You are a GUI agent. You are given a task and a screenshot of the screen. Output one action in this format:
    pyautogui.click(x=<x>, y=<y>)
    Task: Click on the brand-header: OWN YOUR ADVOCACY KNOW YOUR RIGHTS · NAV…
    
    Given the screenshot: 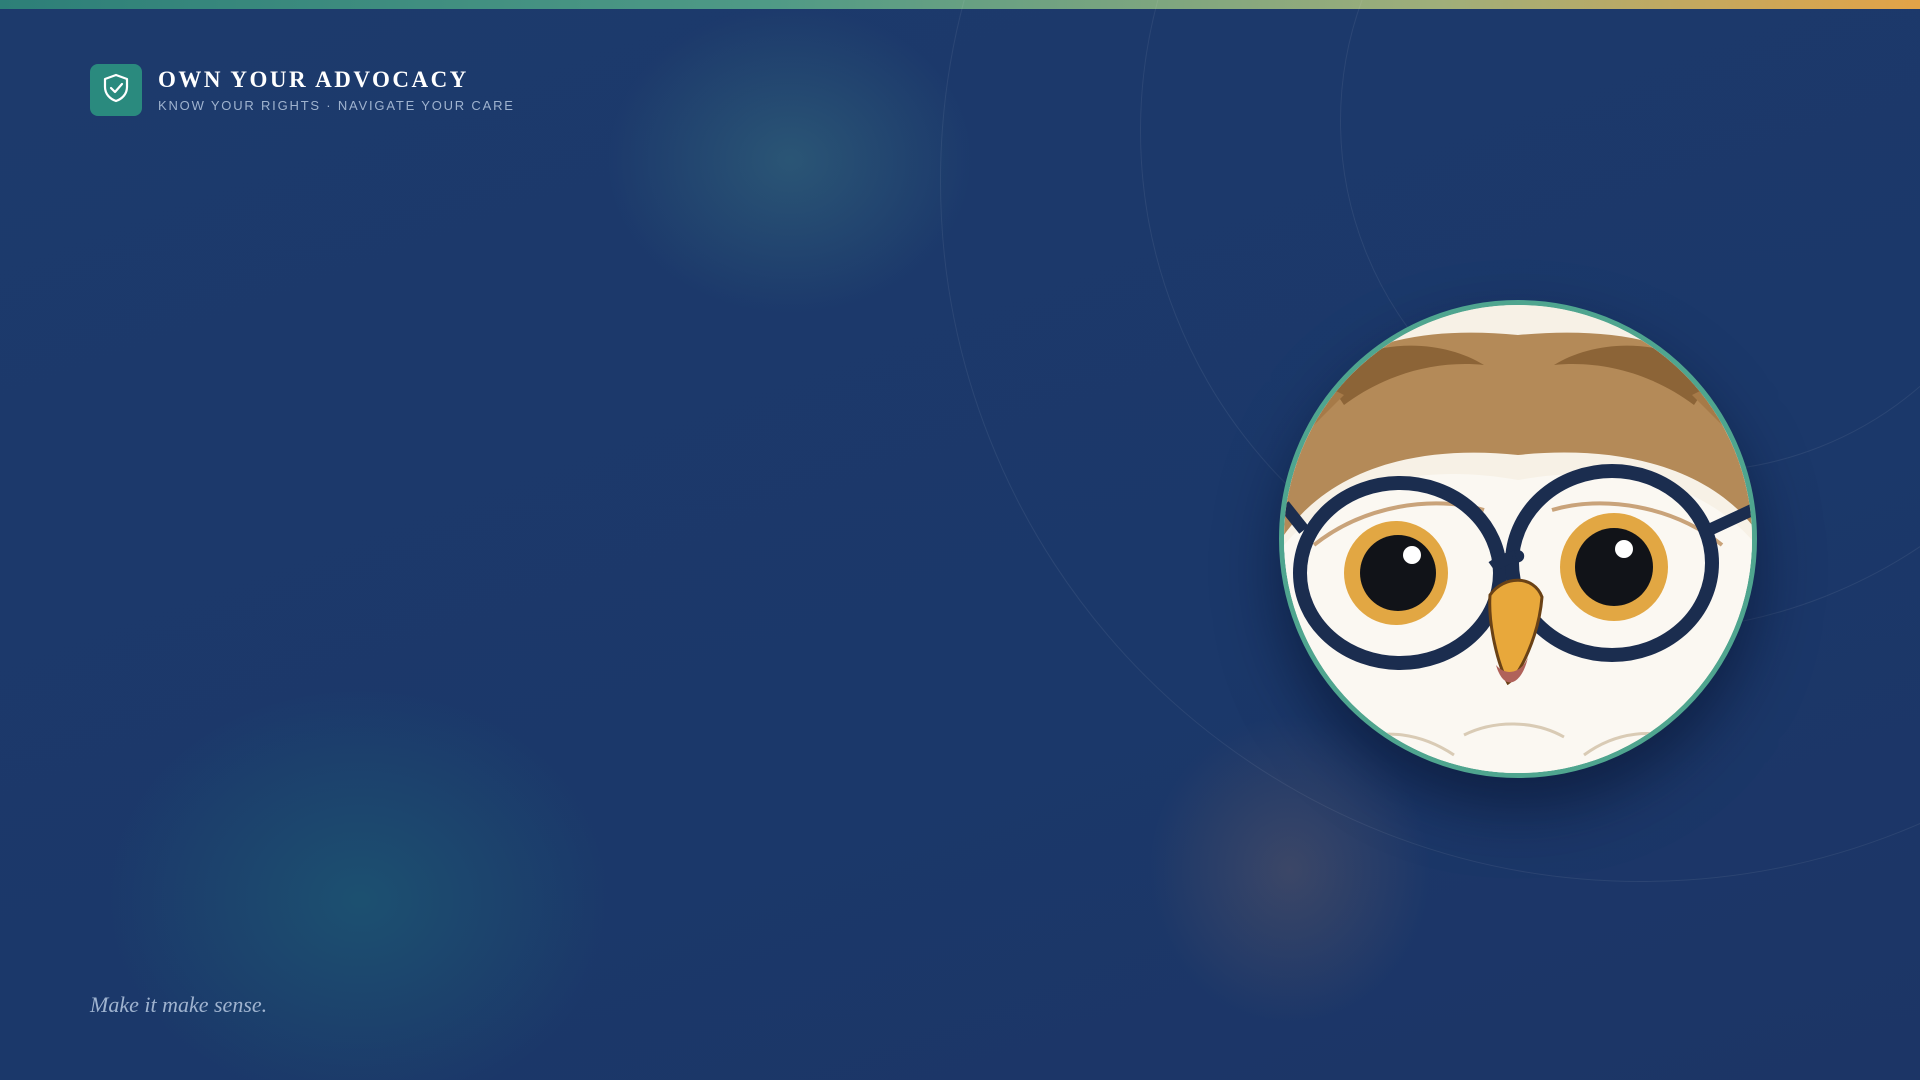 What is the action you would take?
    pyautogui.click(x=302, y=90)
    